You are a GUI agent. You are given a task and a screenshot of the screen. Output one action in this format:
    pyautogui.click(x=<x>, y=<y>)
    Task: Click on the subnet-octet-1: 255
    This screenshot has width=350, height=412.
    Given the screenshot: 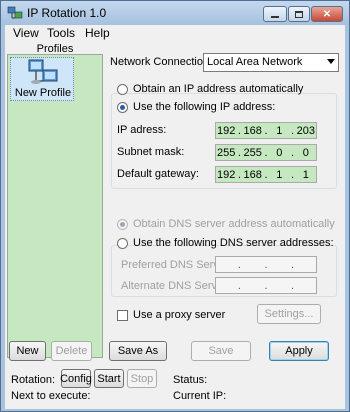 What is the action you would take?
    pyautogui.click(x=226, y=152)
    